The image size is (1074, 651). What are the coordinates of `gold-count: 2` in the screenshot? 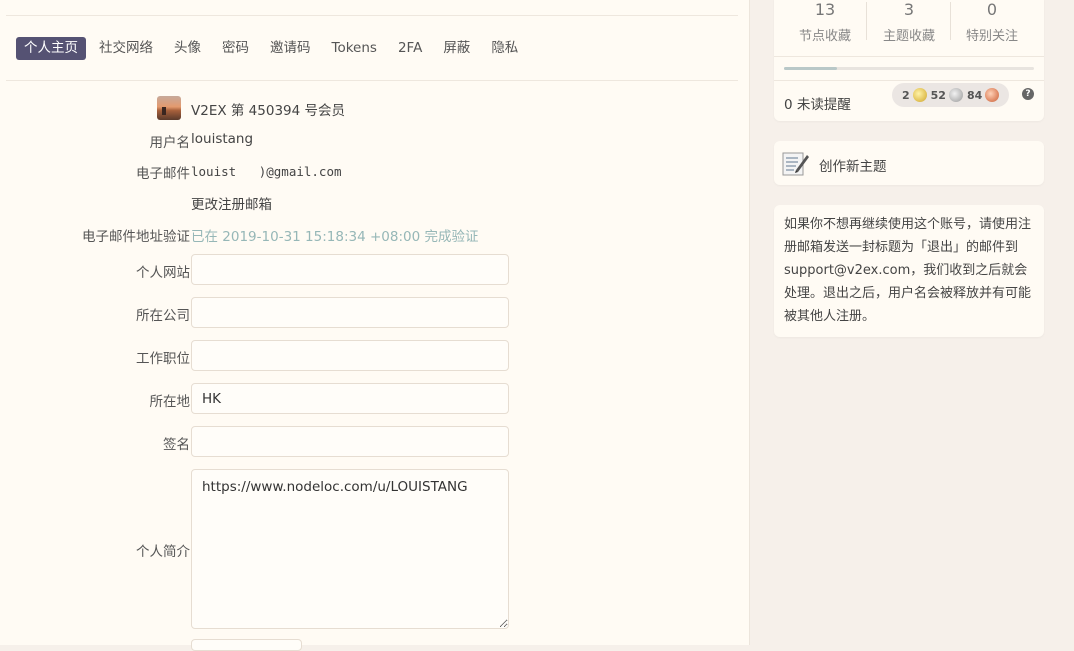 It's located at (906, 95).